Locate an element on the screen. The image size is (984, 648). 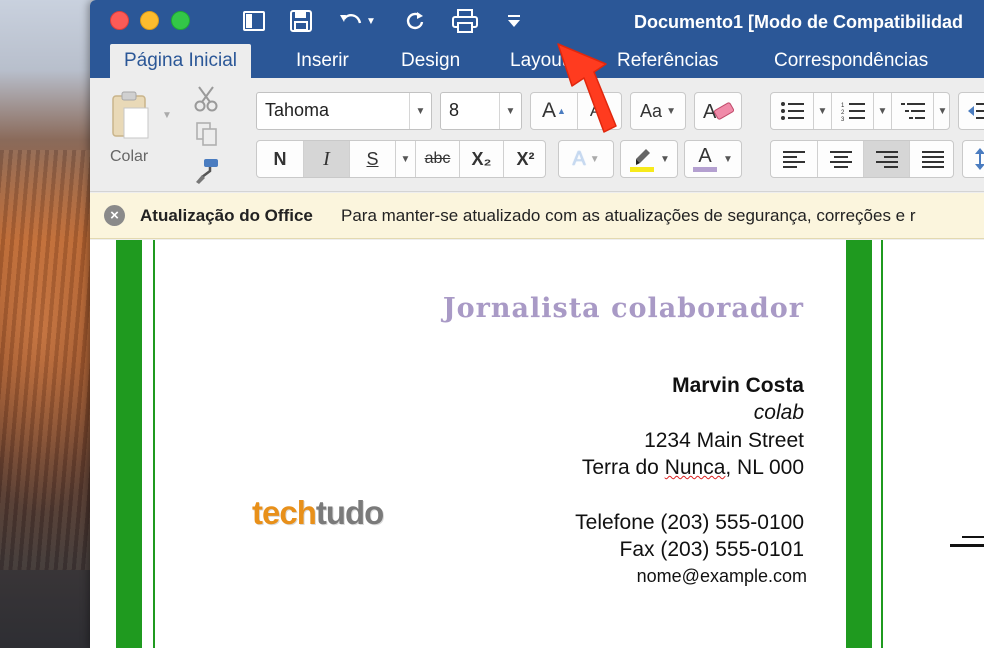
decrease-indent-icon is located at coordinates (976, 111).